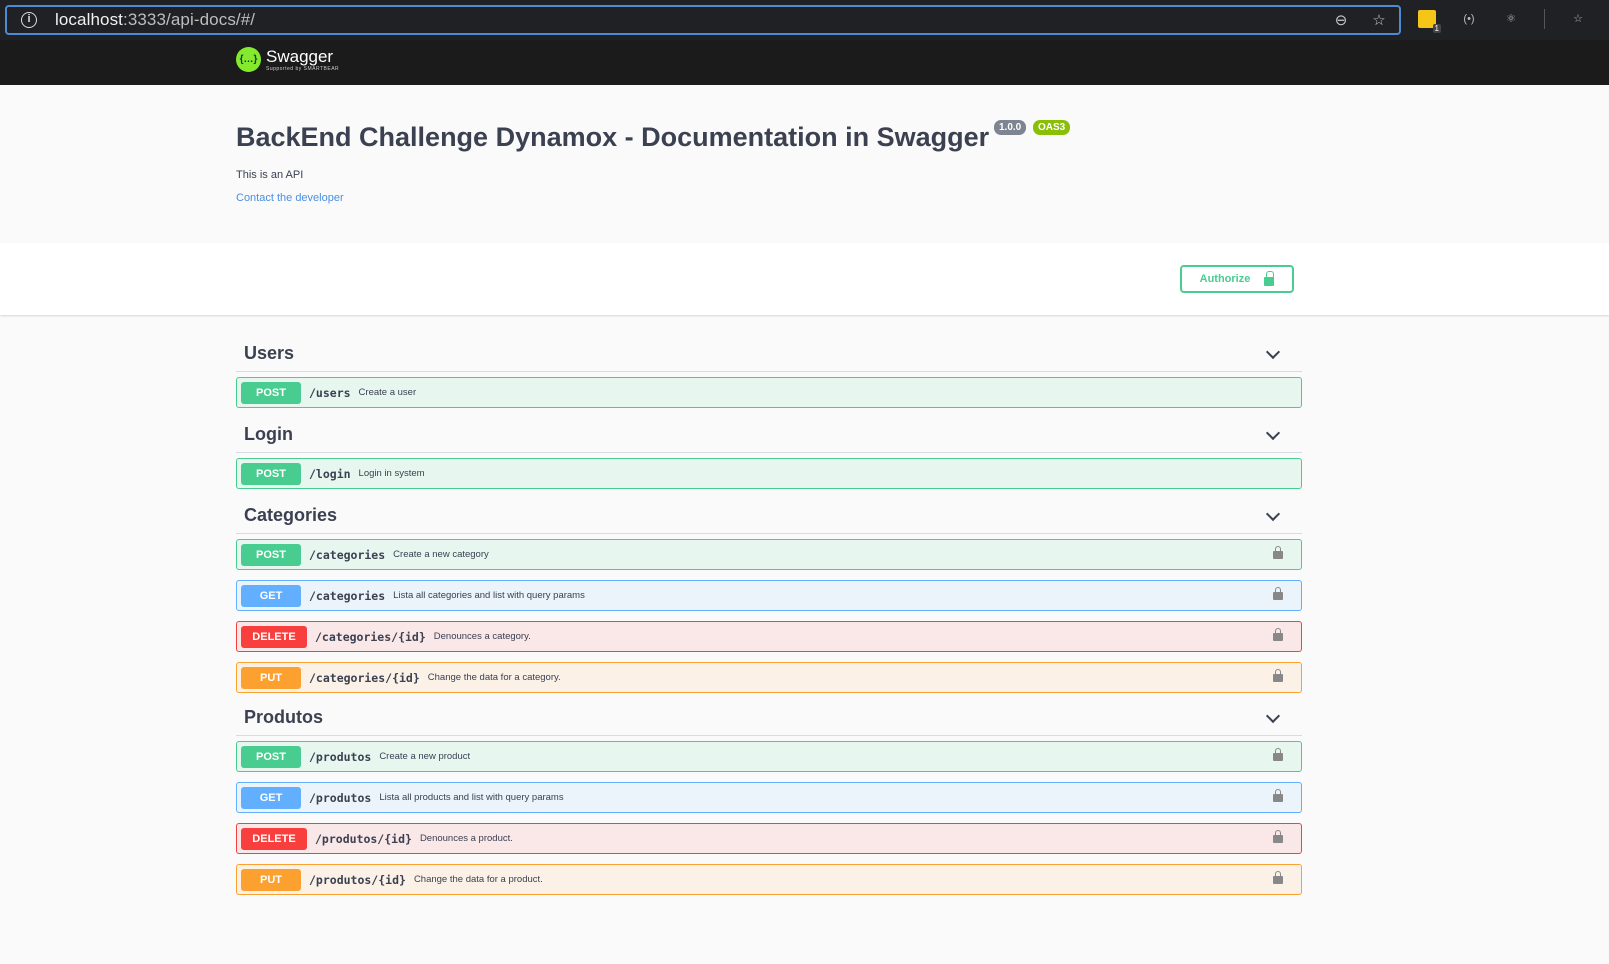 The image size is (1609, 964). What do you see at coordinates (1341, 21) in the screenshot?
I see `zoom-out-icon: ⊖` at bounding box center [1341, 21].